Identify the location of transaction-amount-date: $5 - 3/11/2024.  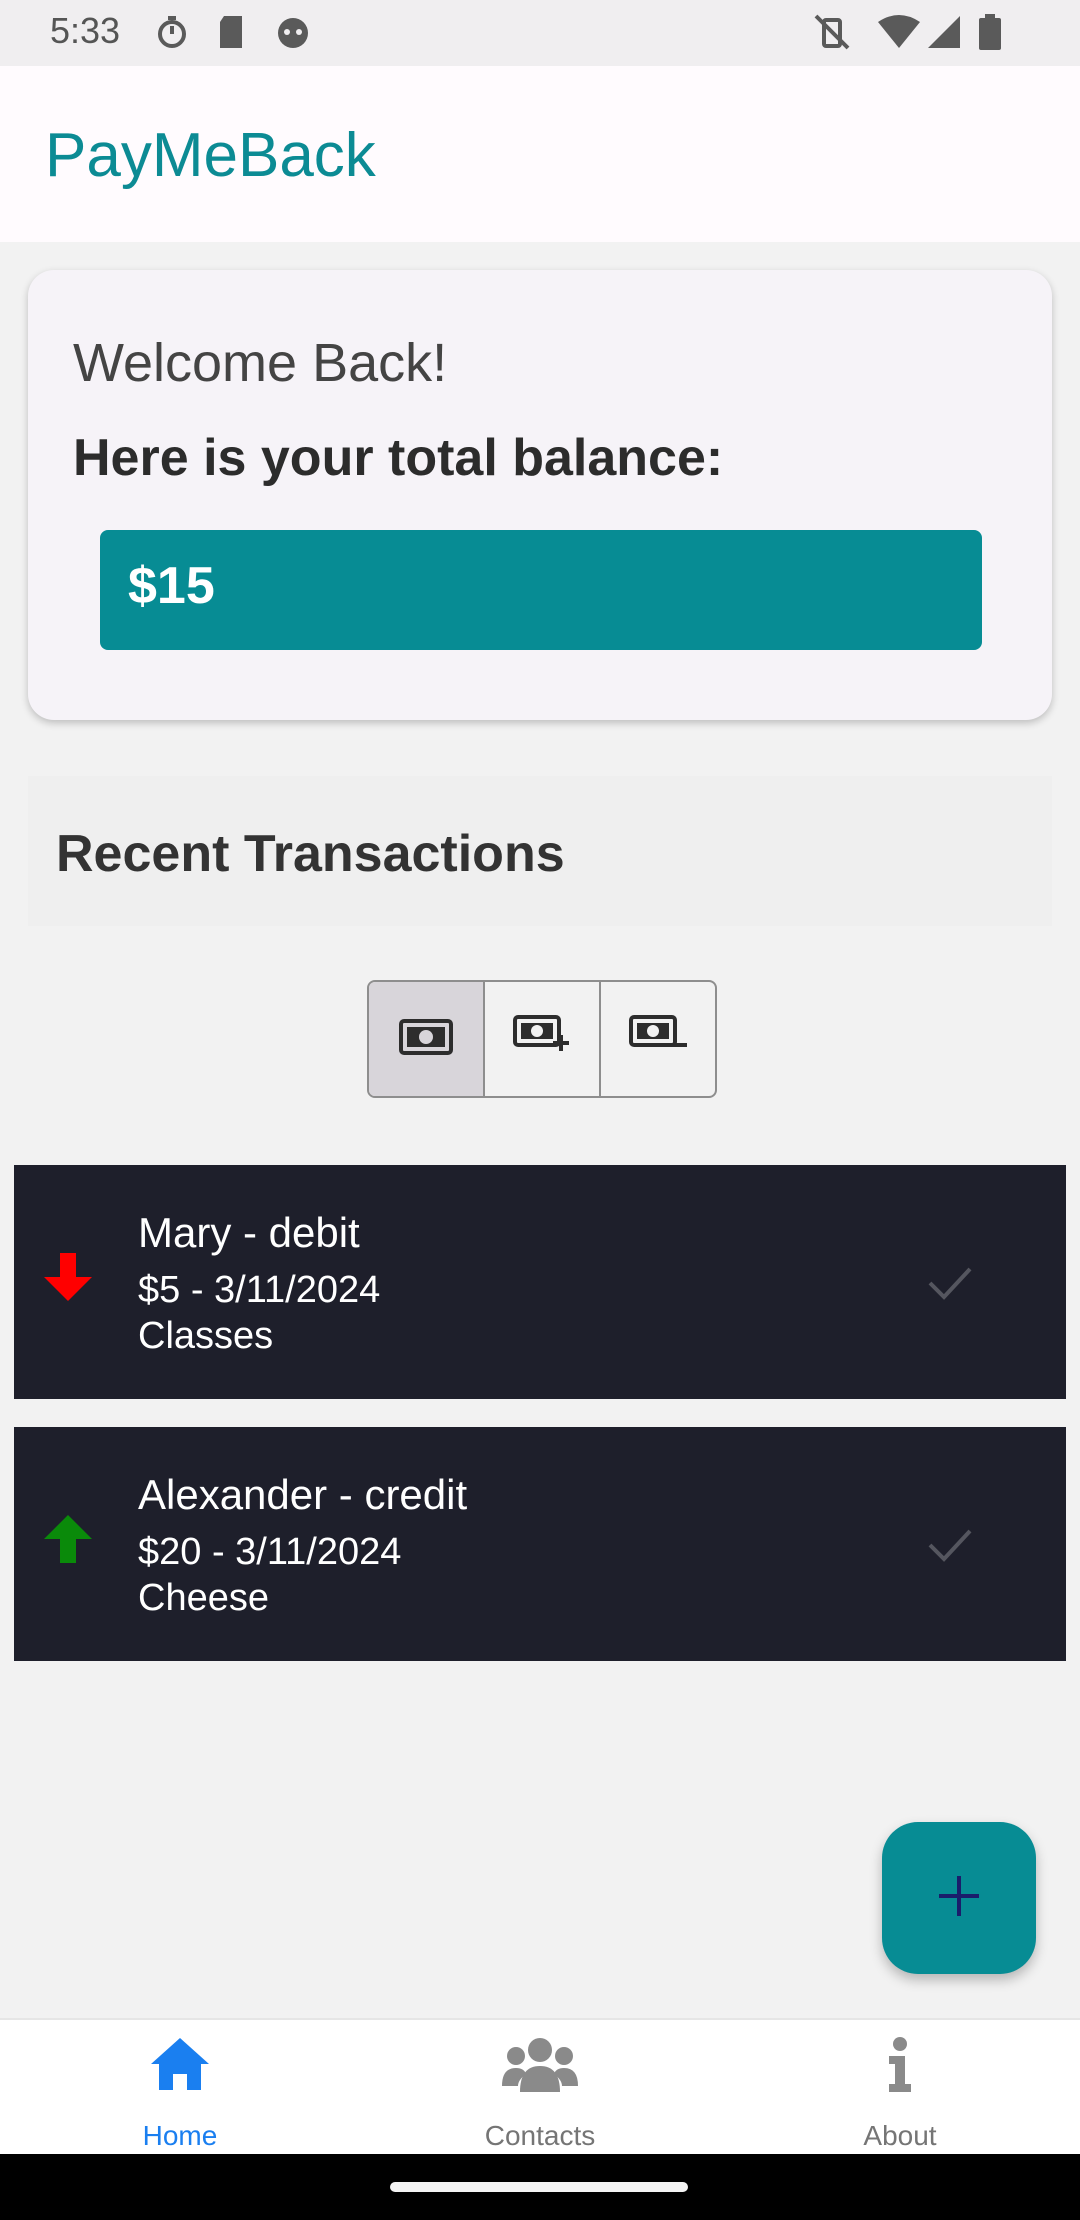
(259, 1290).